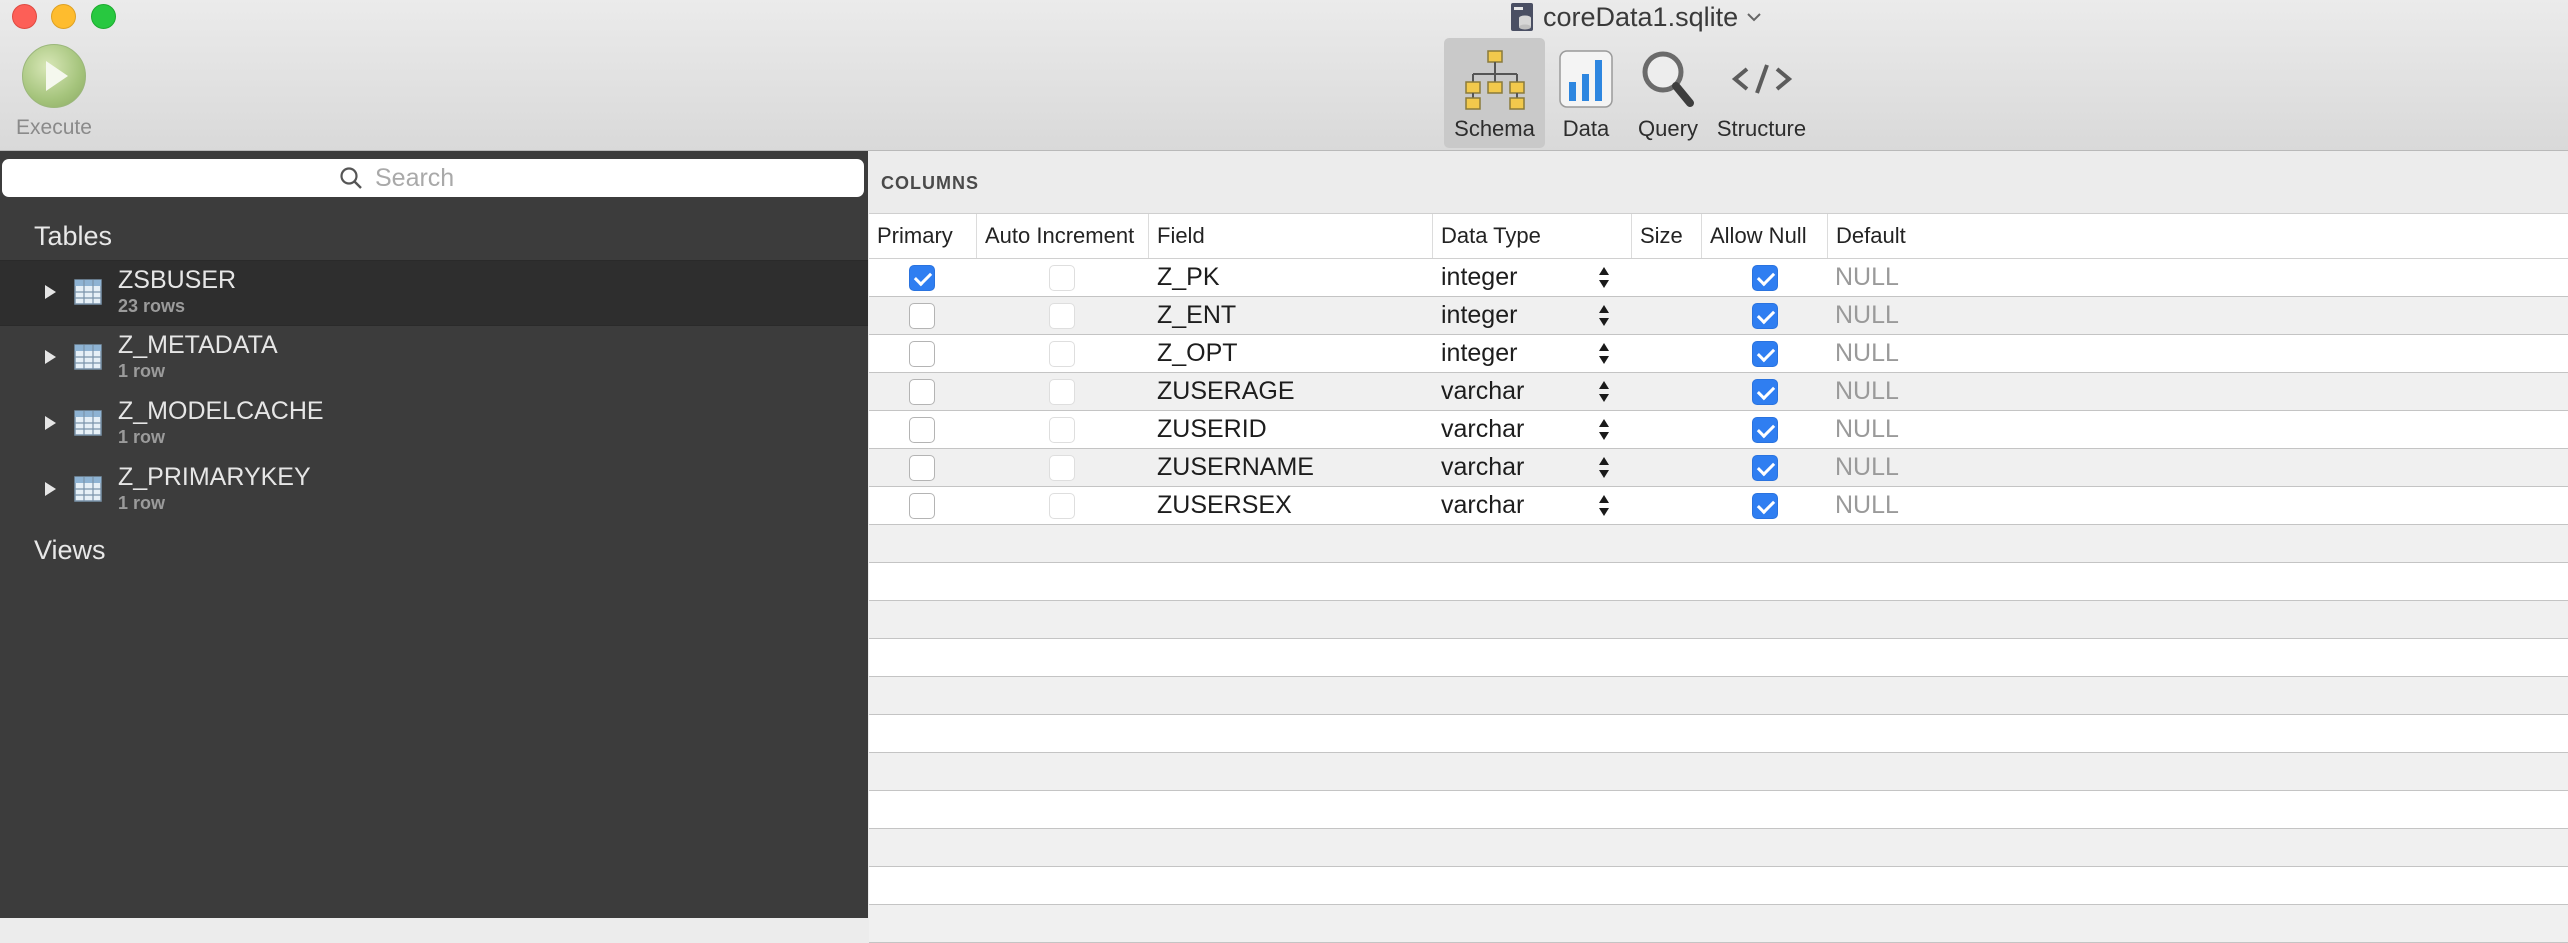 The image size is (2568, 943). What do you see at coordinates (1224, 505) in the screenshot?
I see `field-name: ZUSERSEX` at bounding box center [1224, 505].